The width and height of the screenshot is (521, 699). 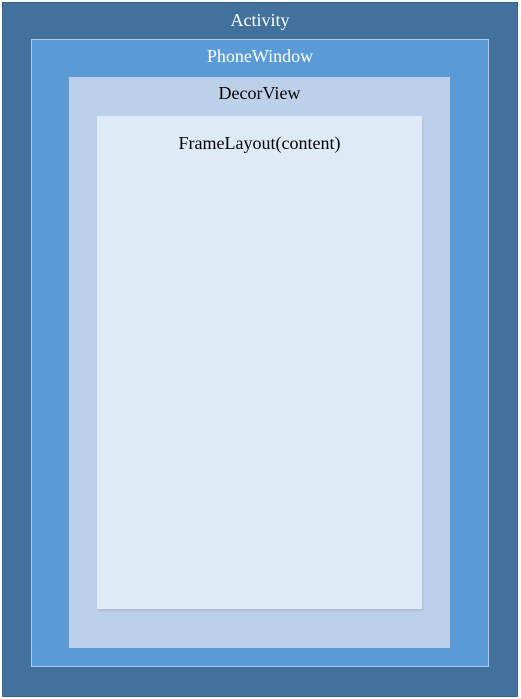 I want to click on frame-layout-label: FrameLayout(content), so click(x=259, y=143).